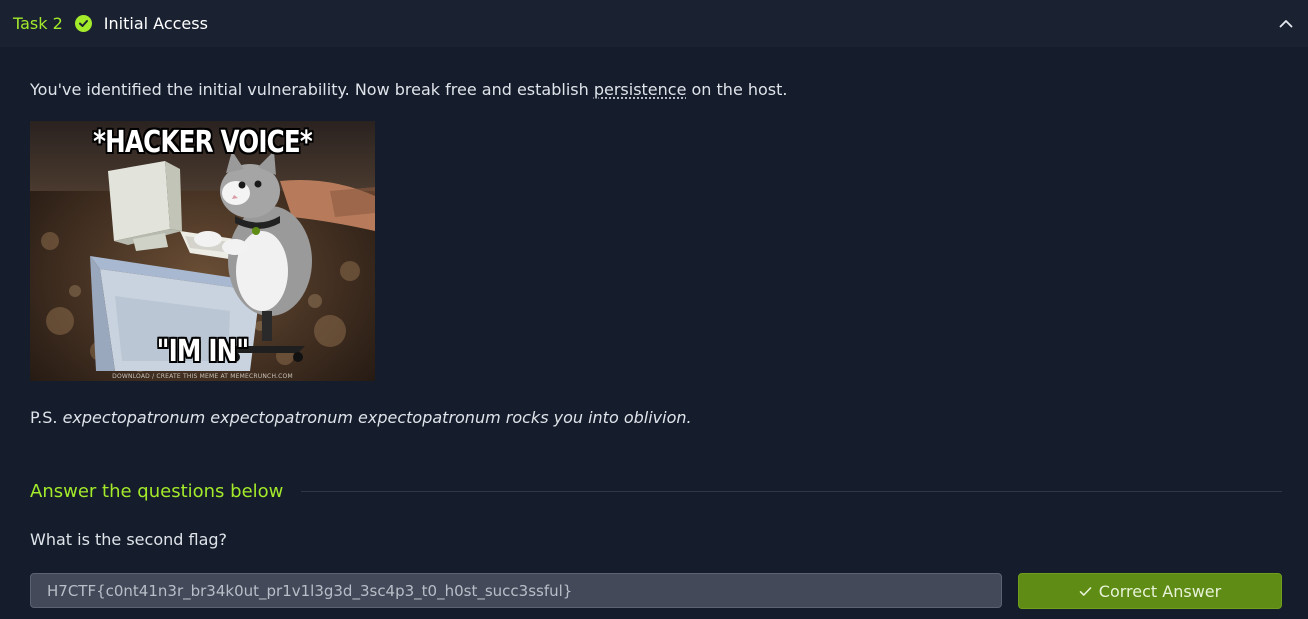 This screenshot has height=619, width=1308. Describe the element at coordinates (46, 417) in the screenshot. I see `ps-prefix: P.S.` at that location.